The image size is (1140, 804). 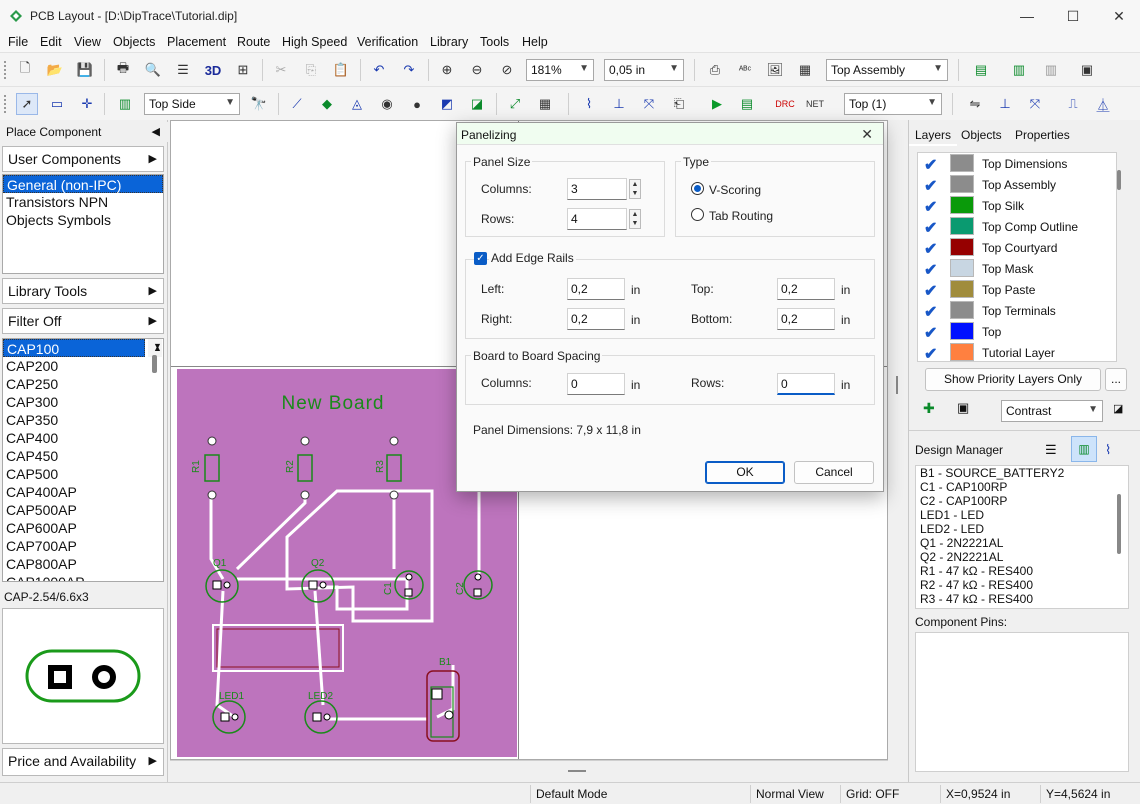 What do you see at coordinates (83, 291) in the screenshot?
I see `library-tools-button: Library Tools ▶` at bounding box center [83, 291].